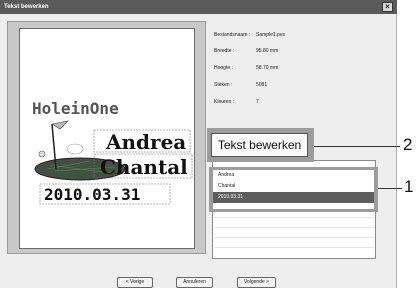  I want to click on info-value: Sample1.pes, so click(271, 35).